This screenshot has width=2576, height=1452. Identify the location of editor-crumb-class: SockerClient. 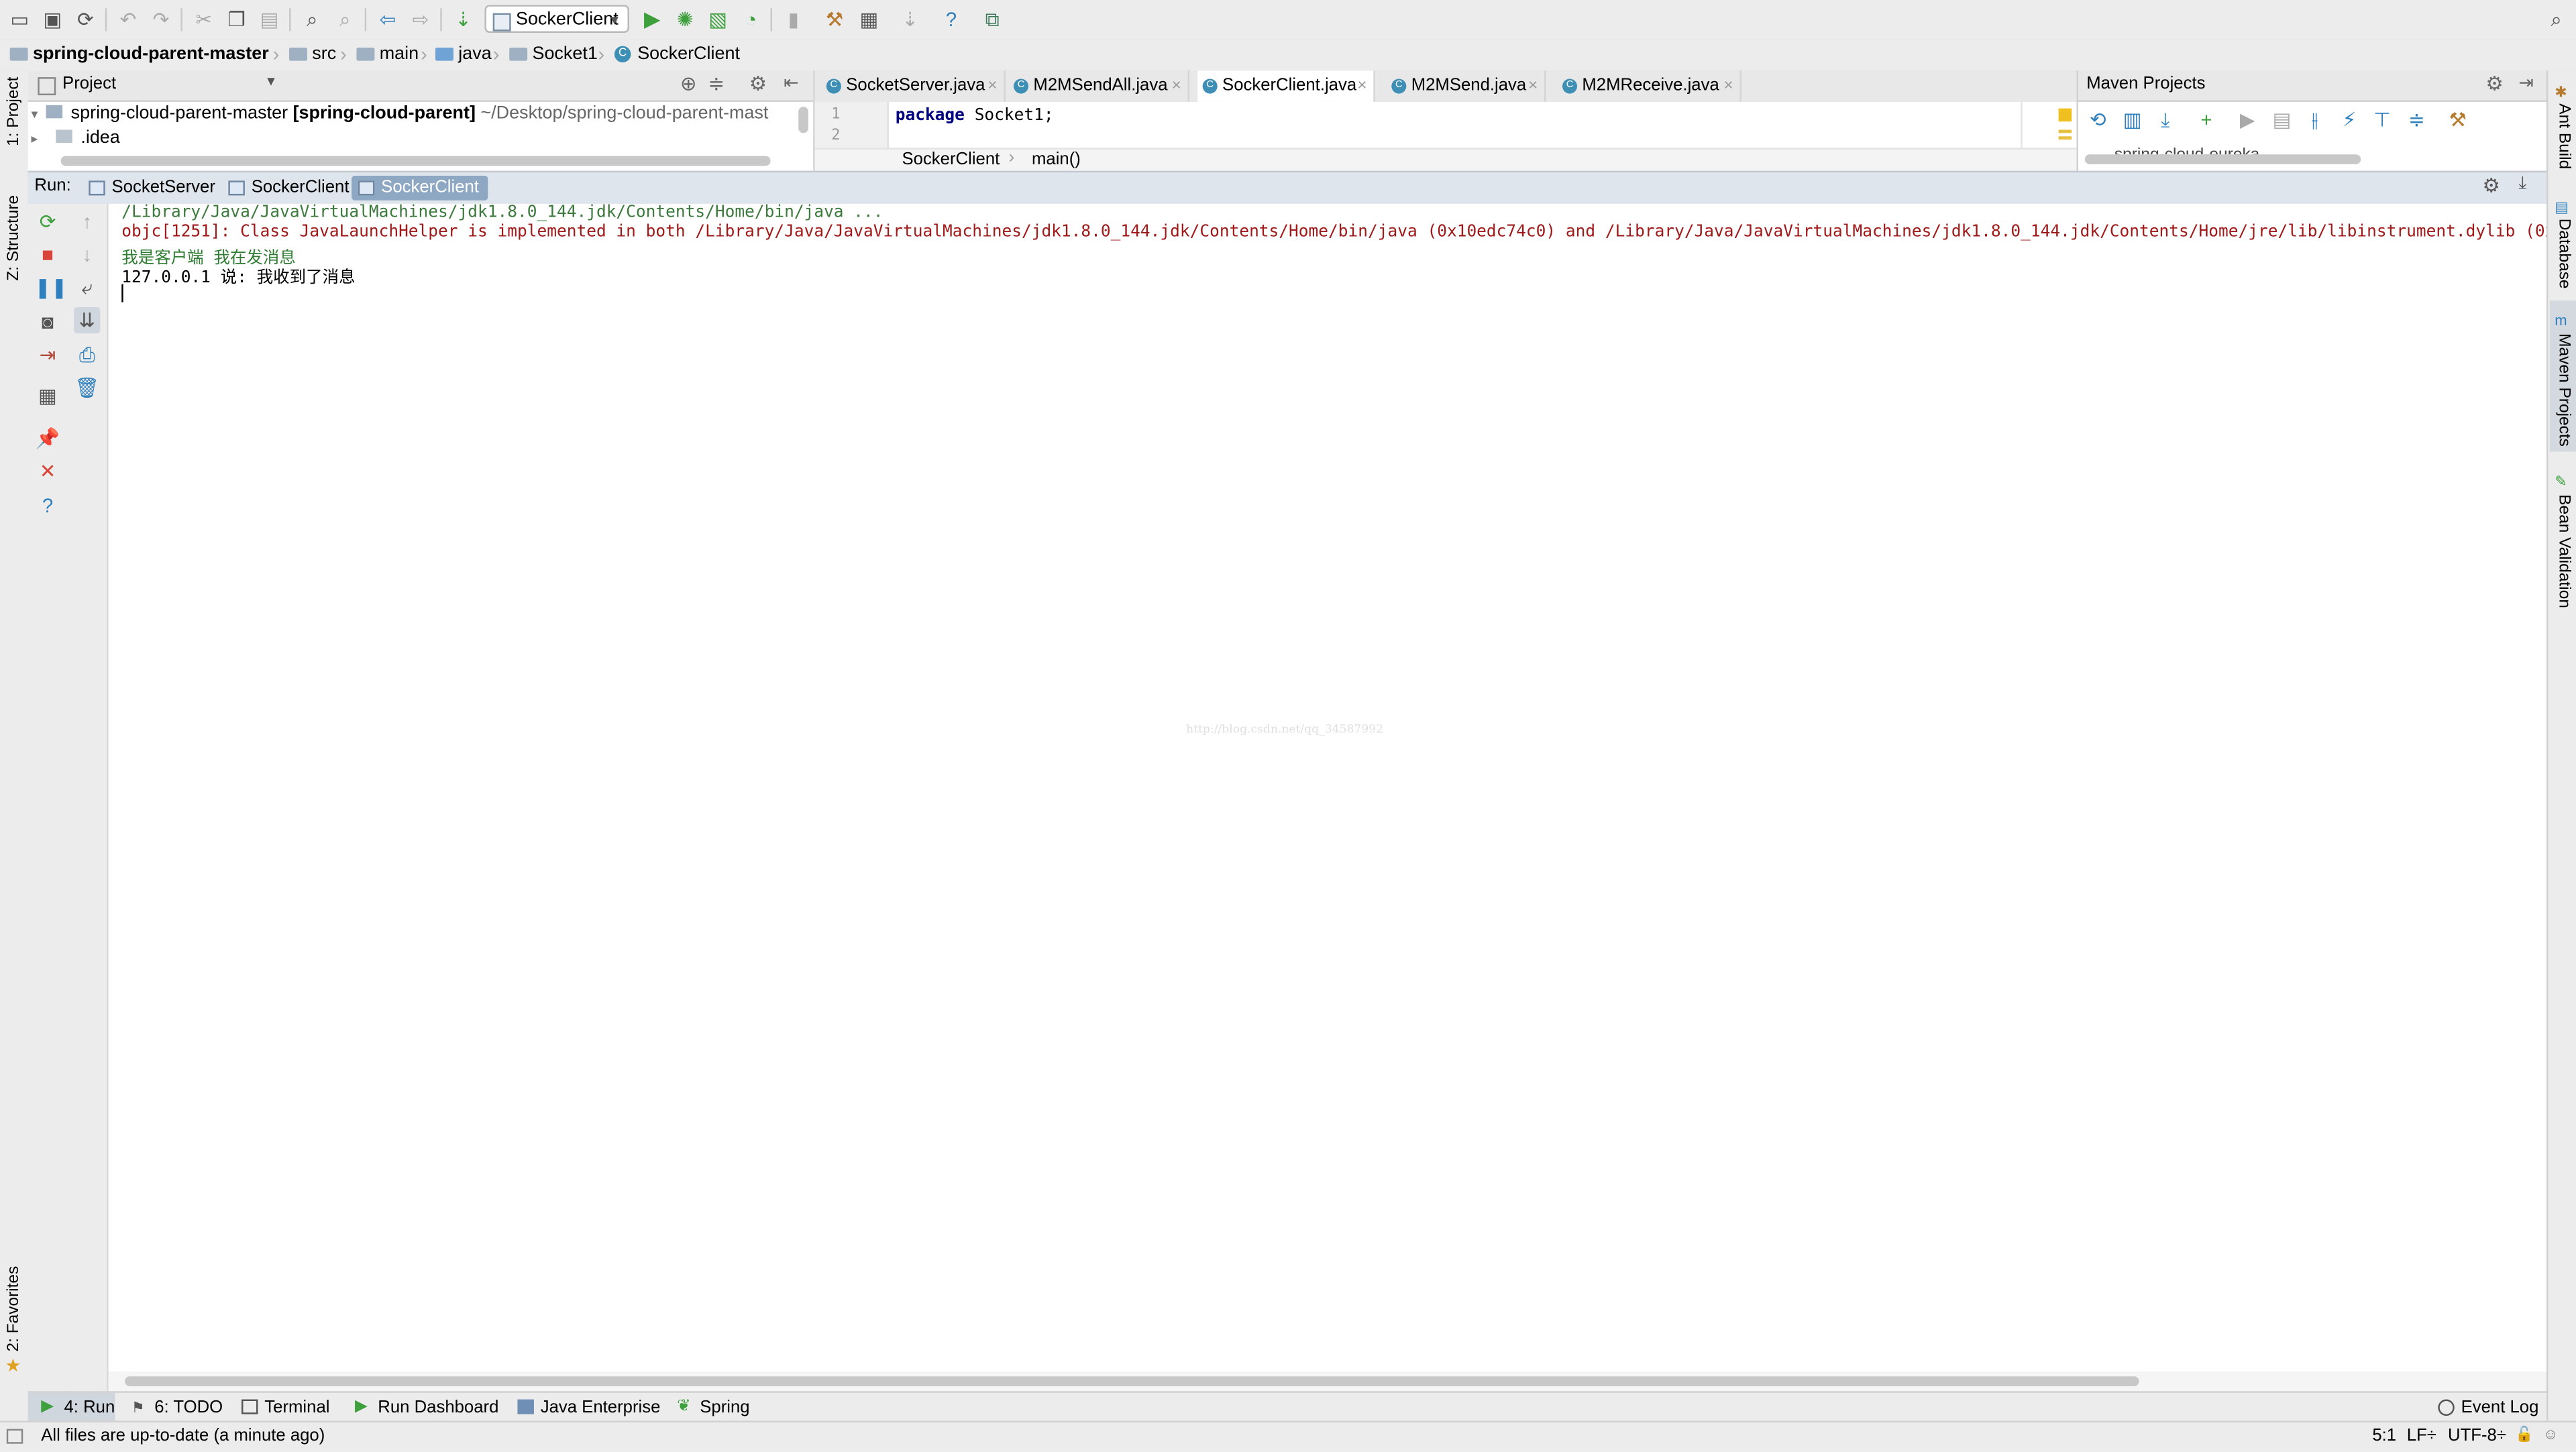
(951, 159).